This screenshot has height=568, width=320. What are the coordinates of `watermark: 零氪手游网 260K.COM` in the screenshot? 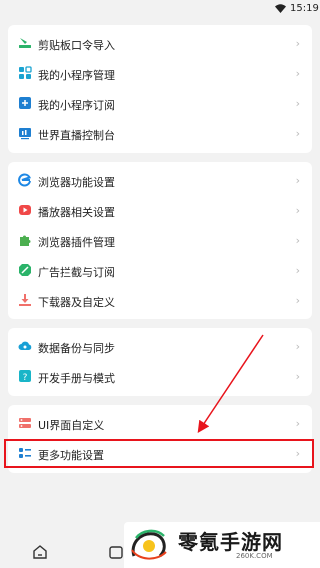 It's located at (222, 545).